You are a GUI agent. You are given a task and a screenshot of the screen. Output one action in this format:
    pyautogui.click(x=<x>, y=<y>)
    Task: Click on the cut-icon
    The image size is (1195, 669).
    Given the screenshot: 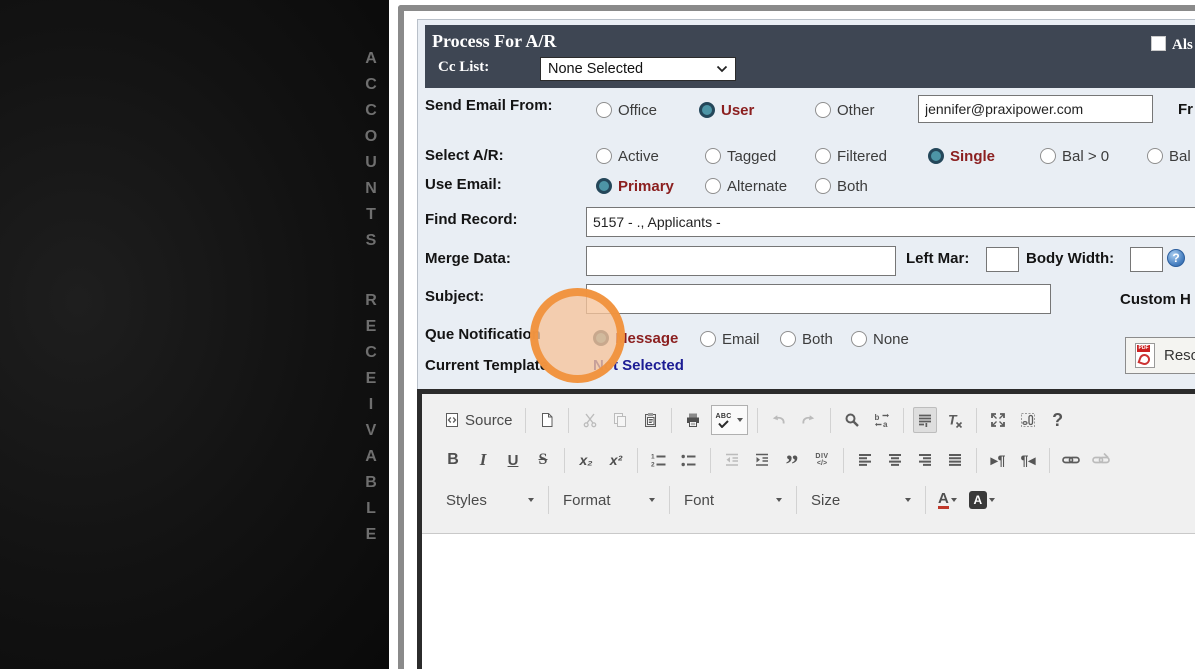 What is the action you would take?
    pyautogui.click(x=589, y=420)
    